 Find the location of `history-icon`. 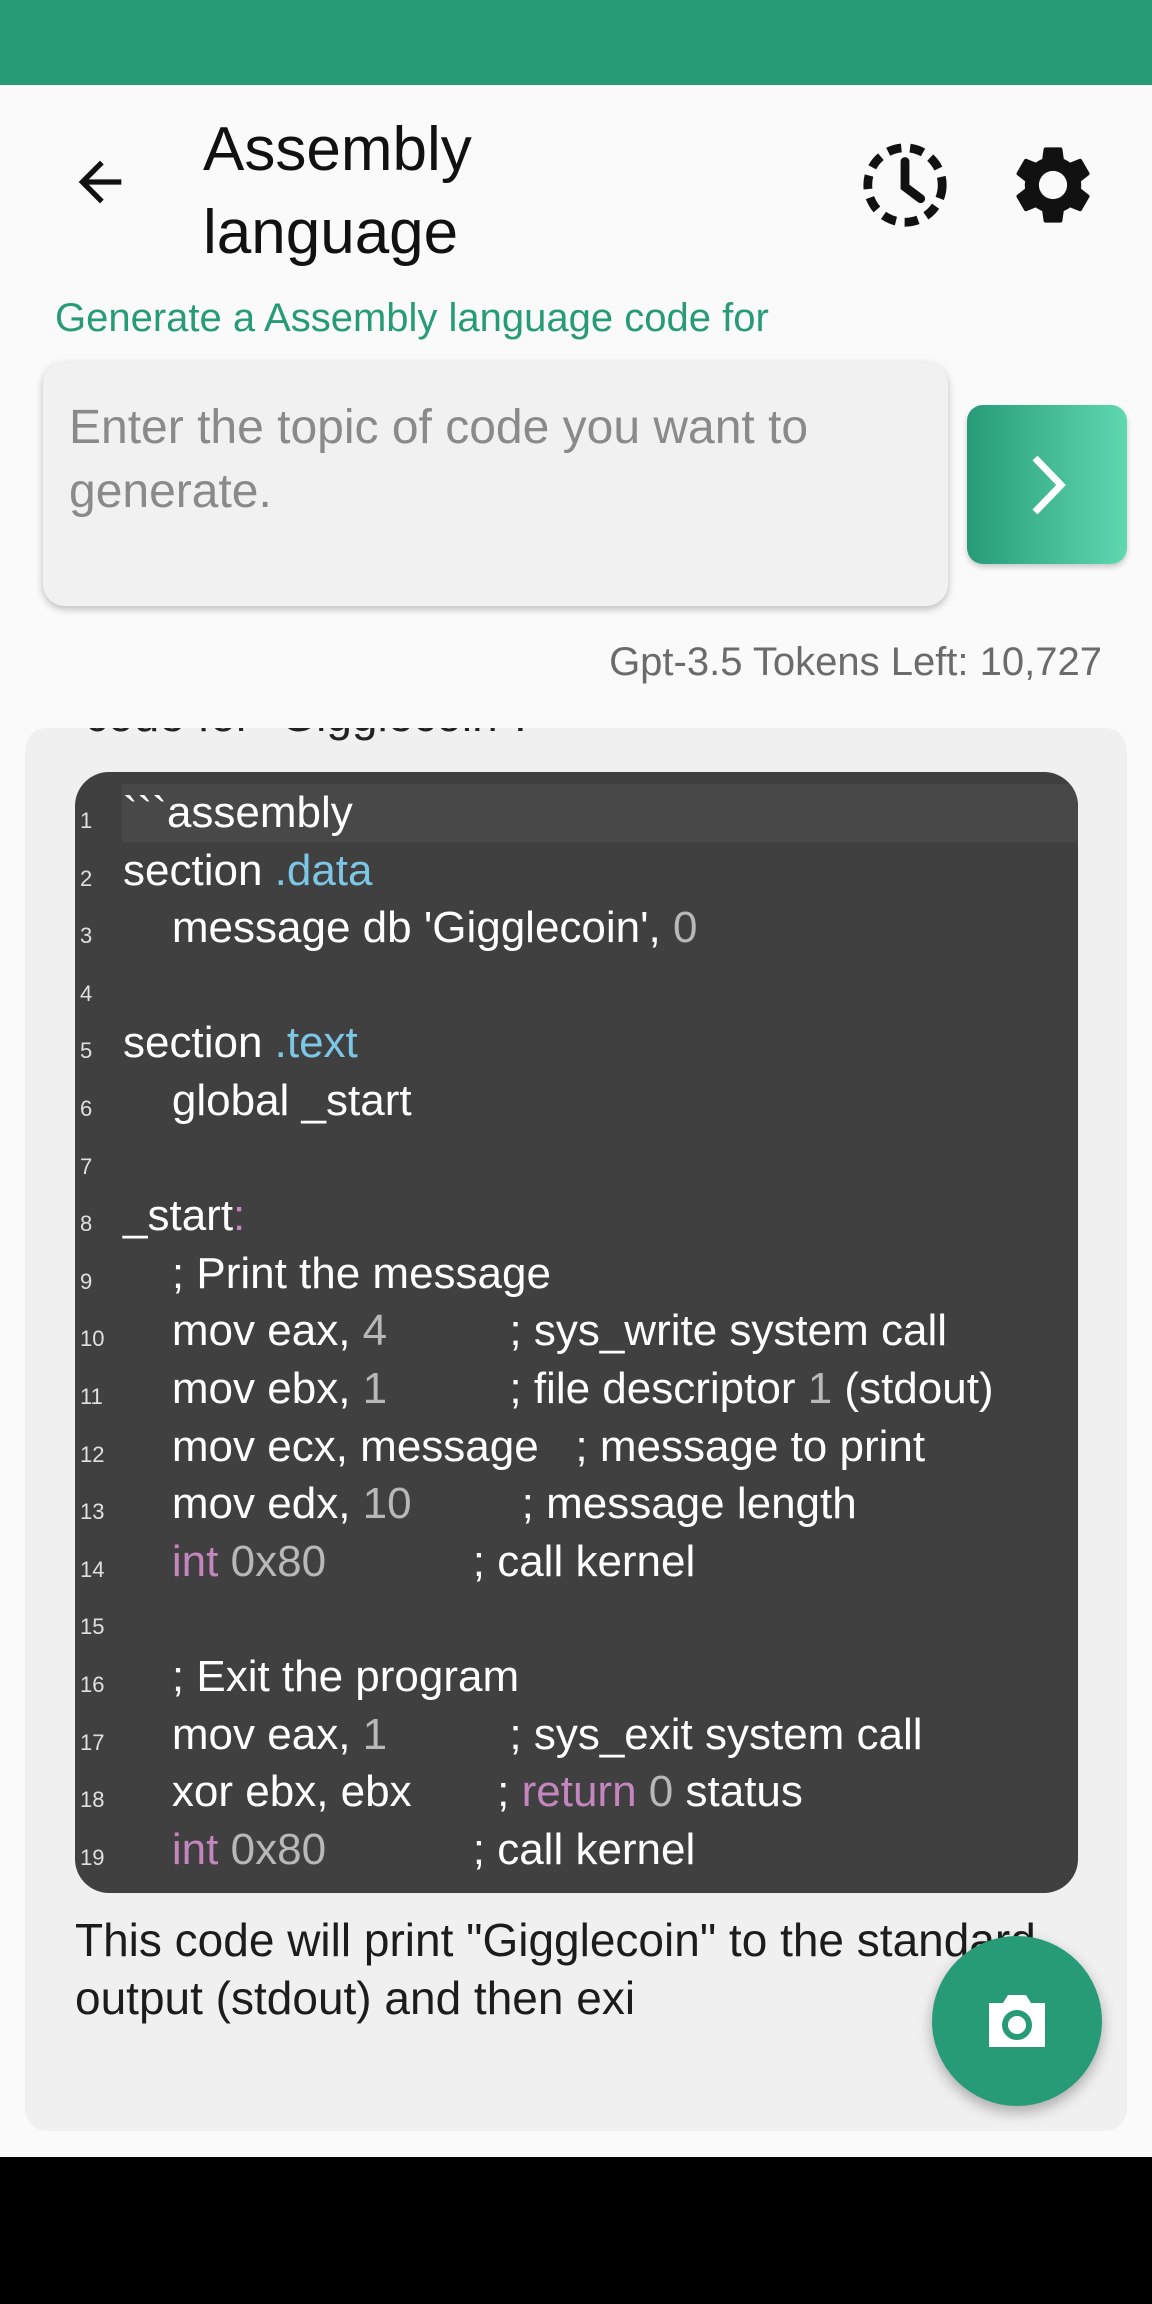

history-icon is located at coordinates (905, 185).